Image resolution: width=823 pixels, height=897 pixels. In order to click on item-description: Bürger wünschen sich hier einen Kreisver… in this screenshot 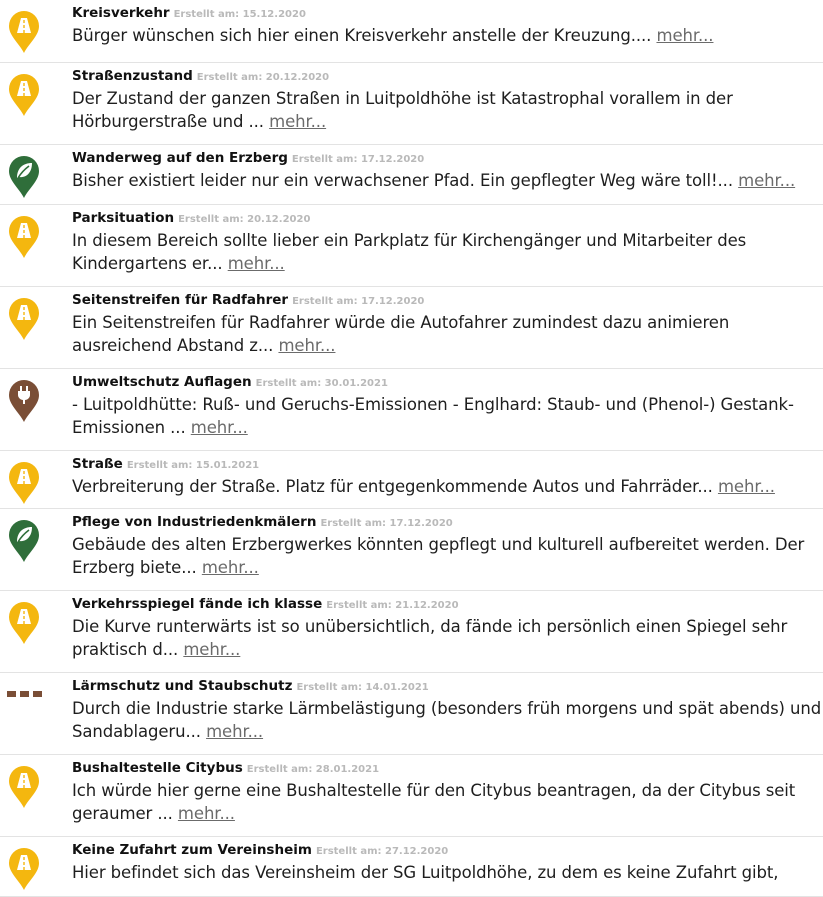, I will do `click(362, 35)`.